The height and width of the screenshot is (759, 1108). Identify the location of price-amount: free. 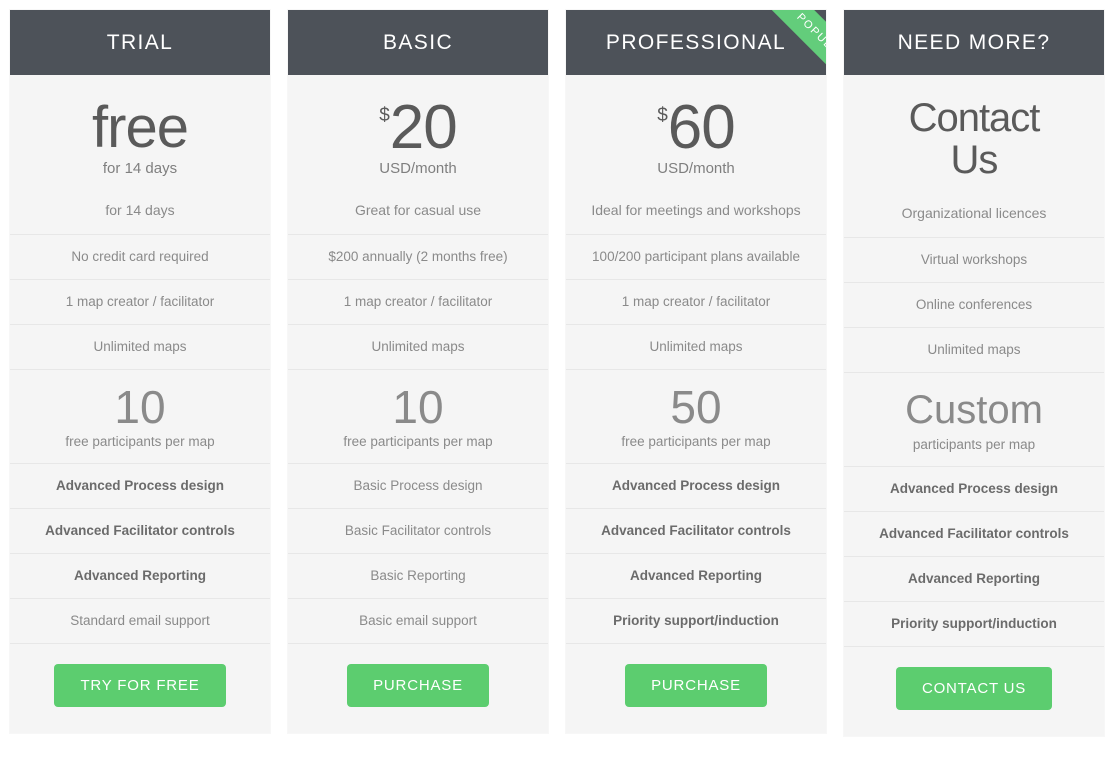
(140, 127).